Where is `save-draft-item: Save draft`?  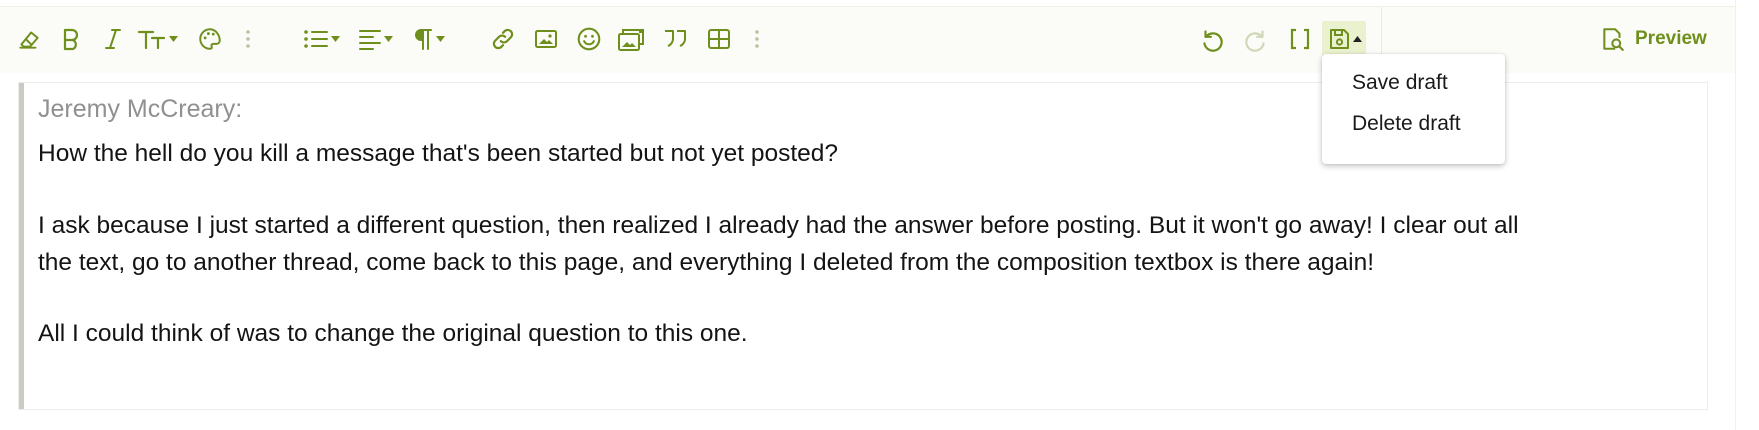 save-draft-item: Save draft is located at coordinates (1400, 83).